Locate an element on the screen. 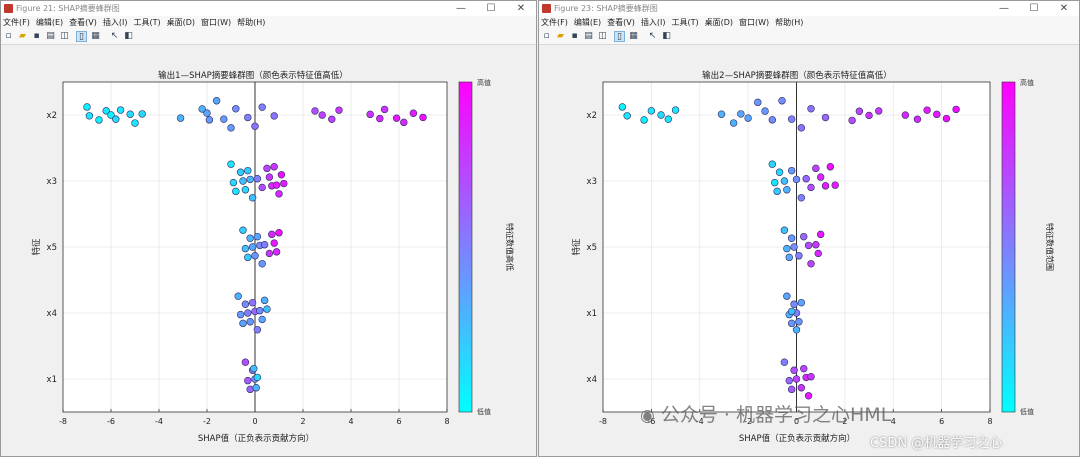 The height and width of the screenshot is (457, 1080). y-tick-label: x2 is located at coordinates (592, 116).